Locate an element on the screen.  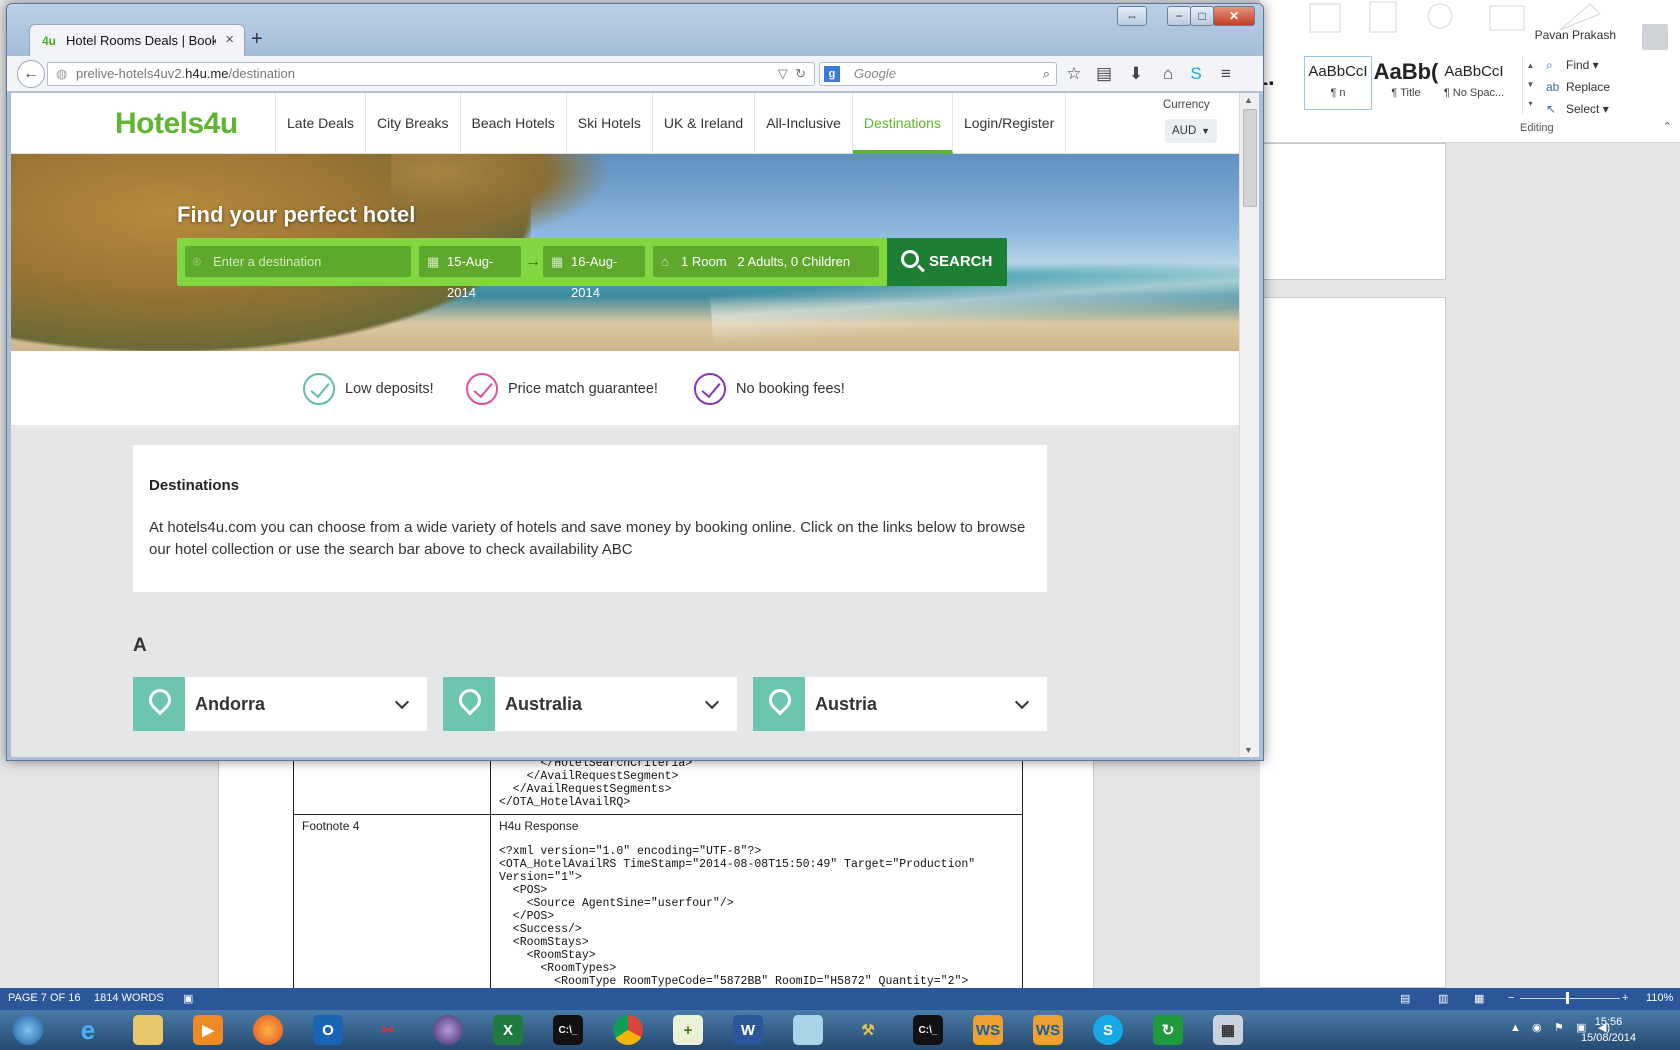
taskbar-word: W is located at coordinates (748, 1030).